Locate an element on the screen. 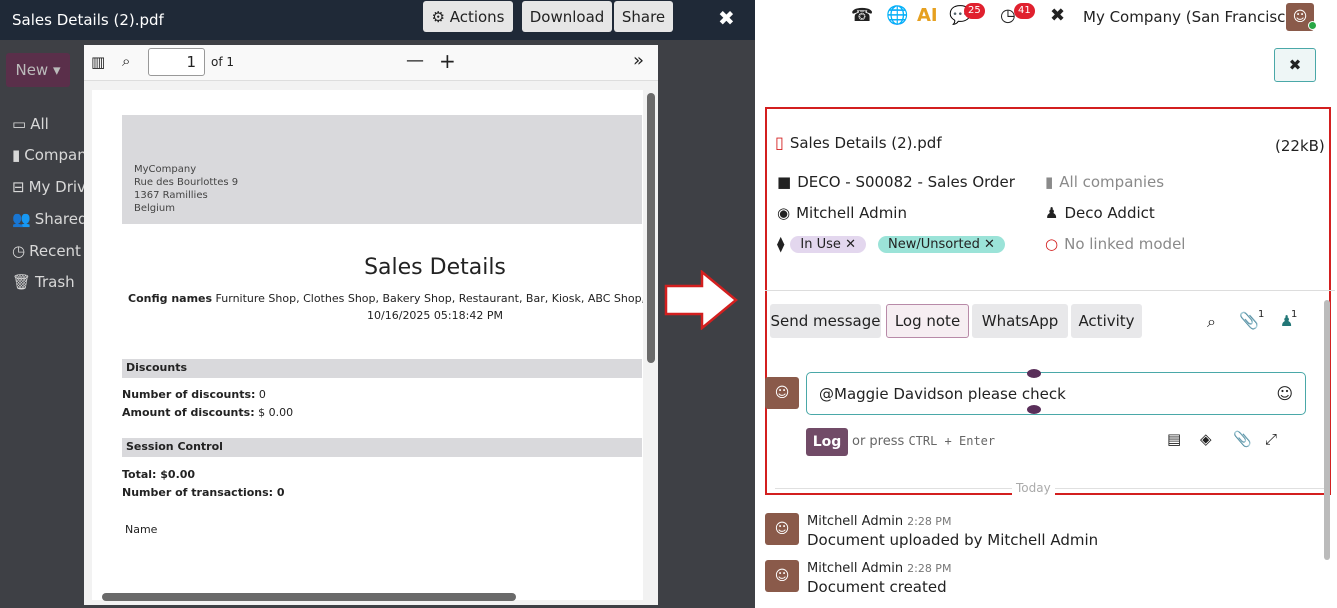 This screenshot has height=608, width=1337. send-message-button: Send message is located at coordinates (825, 321).